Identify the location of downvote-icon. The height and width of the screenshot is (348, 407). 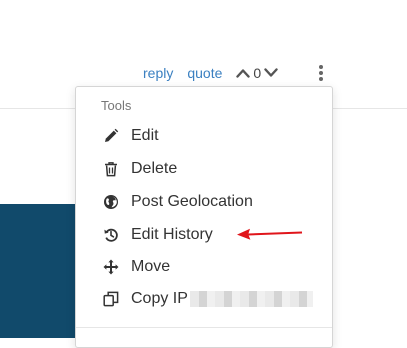
(271, 73).